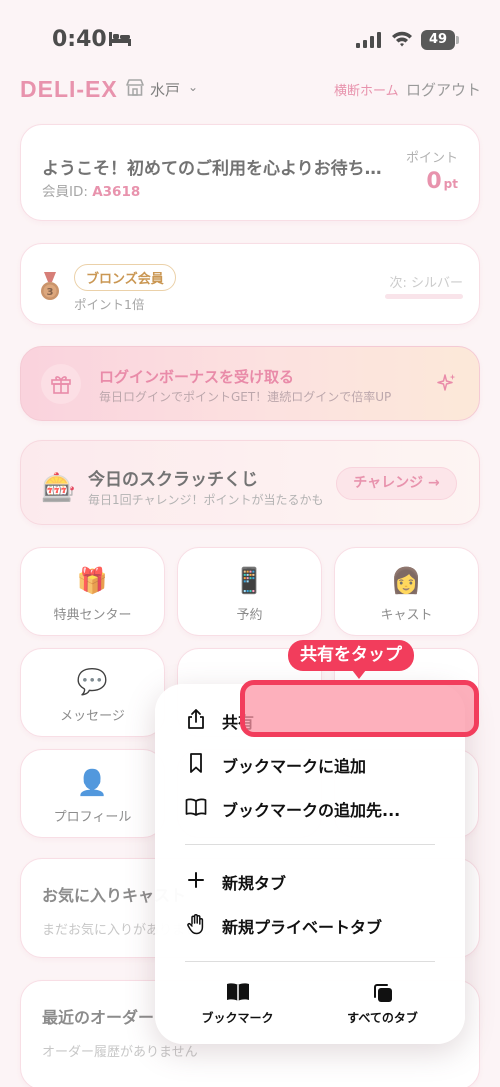 This screenshot has height=1087, width=500. What do you see at coordinates (310, 961) in the screenshot?
I see `menu-divider-bottom` at bounding box center [310, 961].